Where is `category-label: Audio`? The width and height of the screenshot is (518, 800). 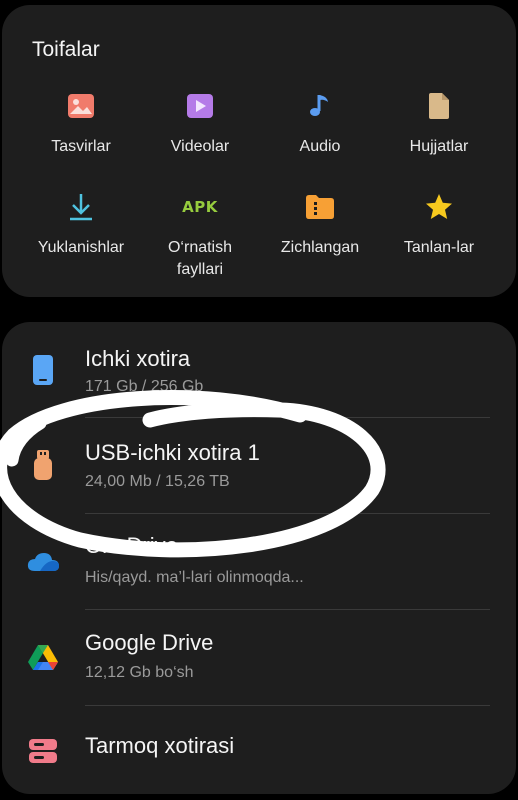
category-label: Audio is located at coordinates (320, 146).